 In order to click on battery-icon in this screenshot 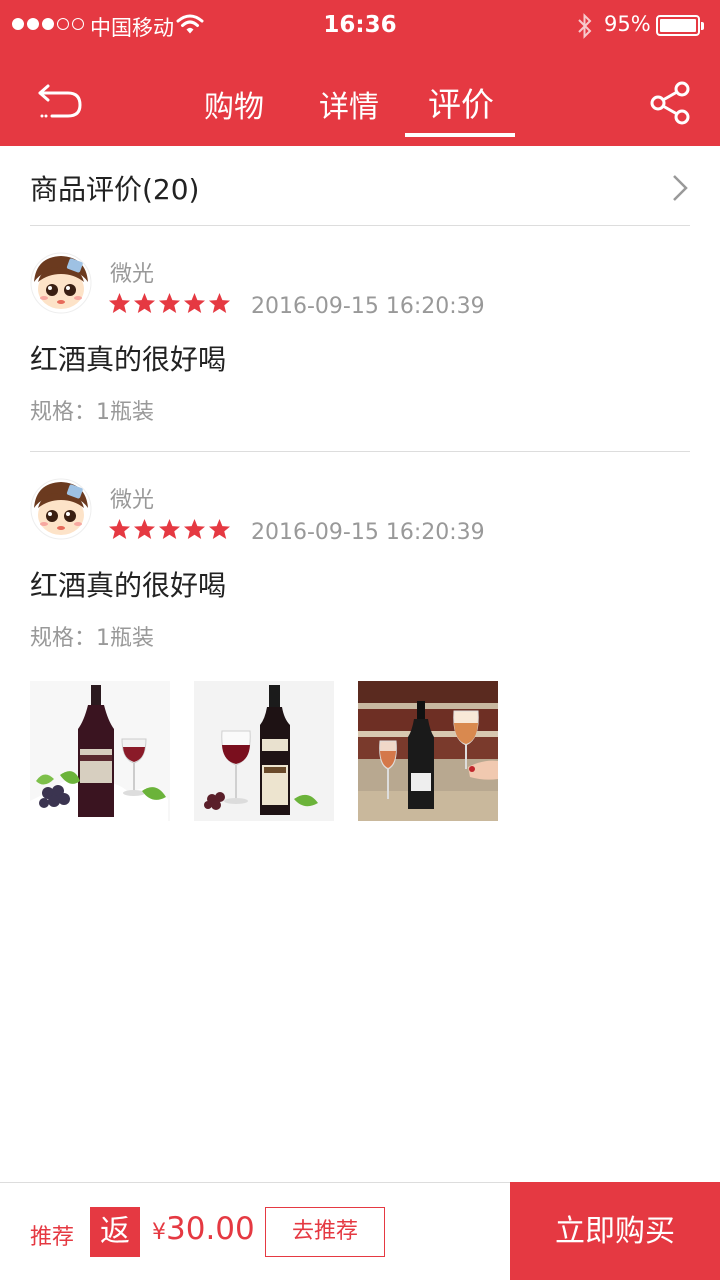, I will do `click(680, 25)`.